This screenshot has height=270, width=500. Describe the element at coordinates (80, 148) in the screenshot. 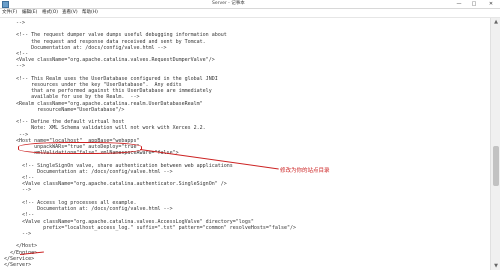

I see `highlight-circle` at that location.